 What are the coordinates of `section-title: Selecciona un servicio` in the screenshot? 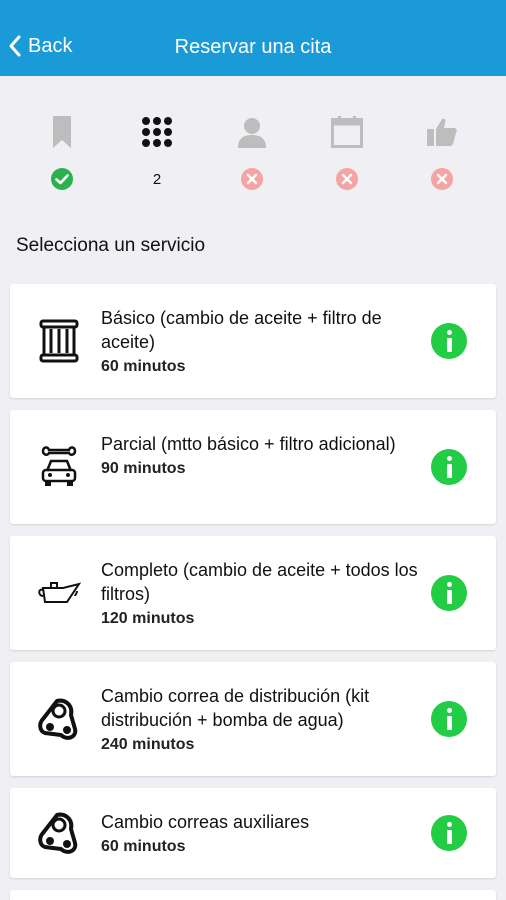 It's located at (111, 245).